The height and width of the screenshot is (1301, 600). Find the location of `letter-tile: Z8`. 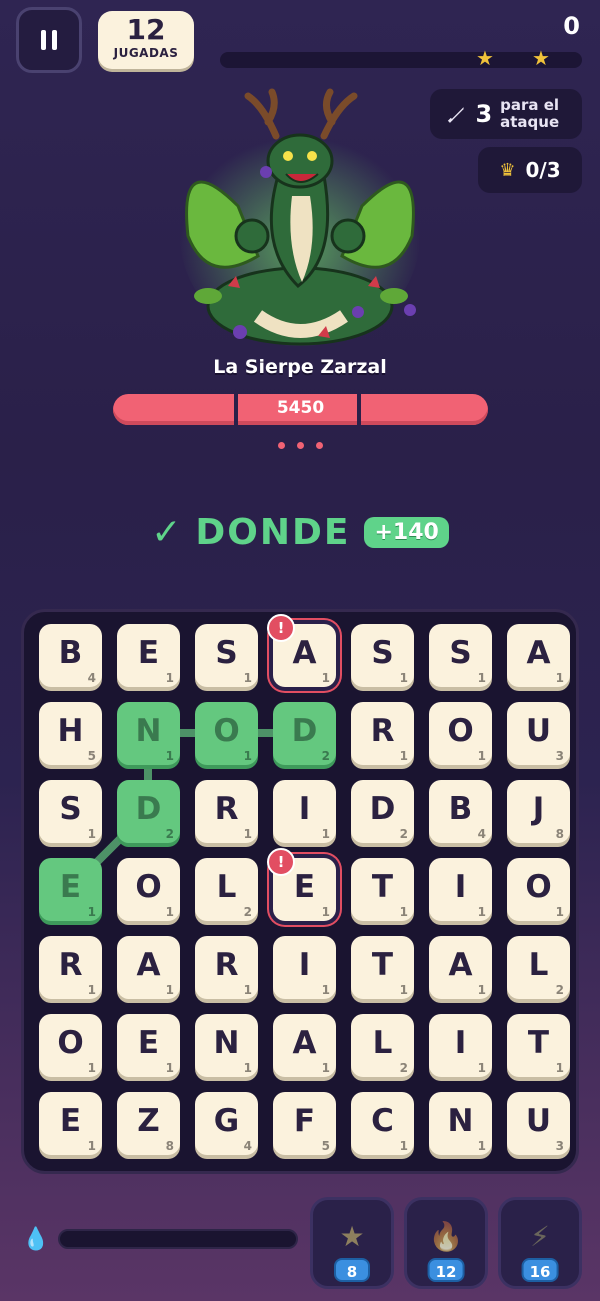

letter-tile: Z8 is located at coordinates (148, 1123).